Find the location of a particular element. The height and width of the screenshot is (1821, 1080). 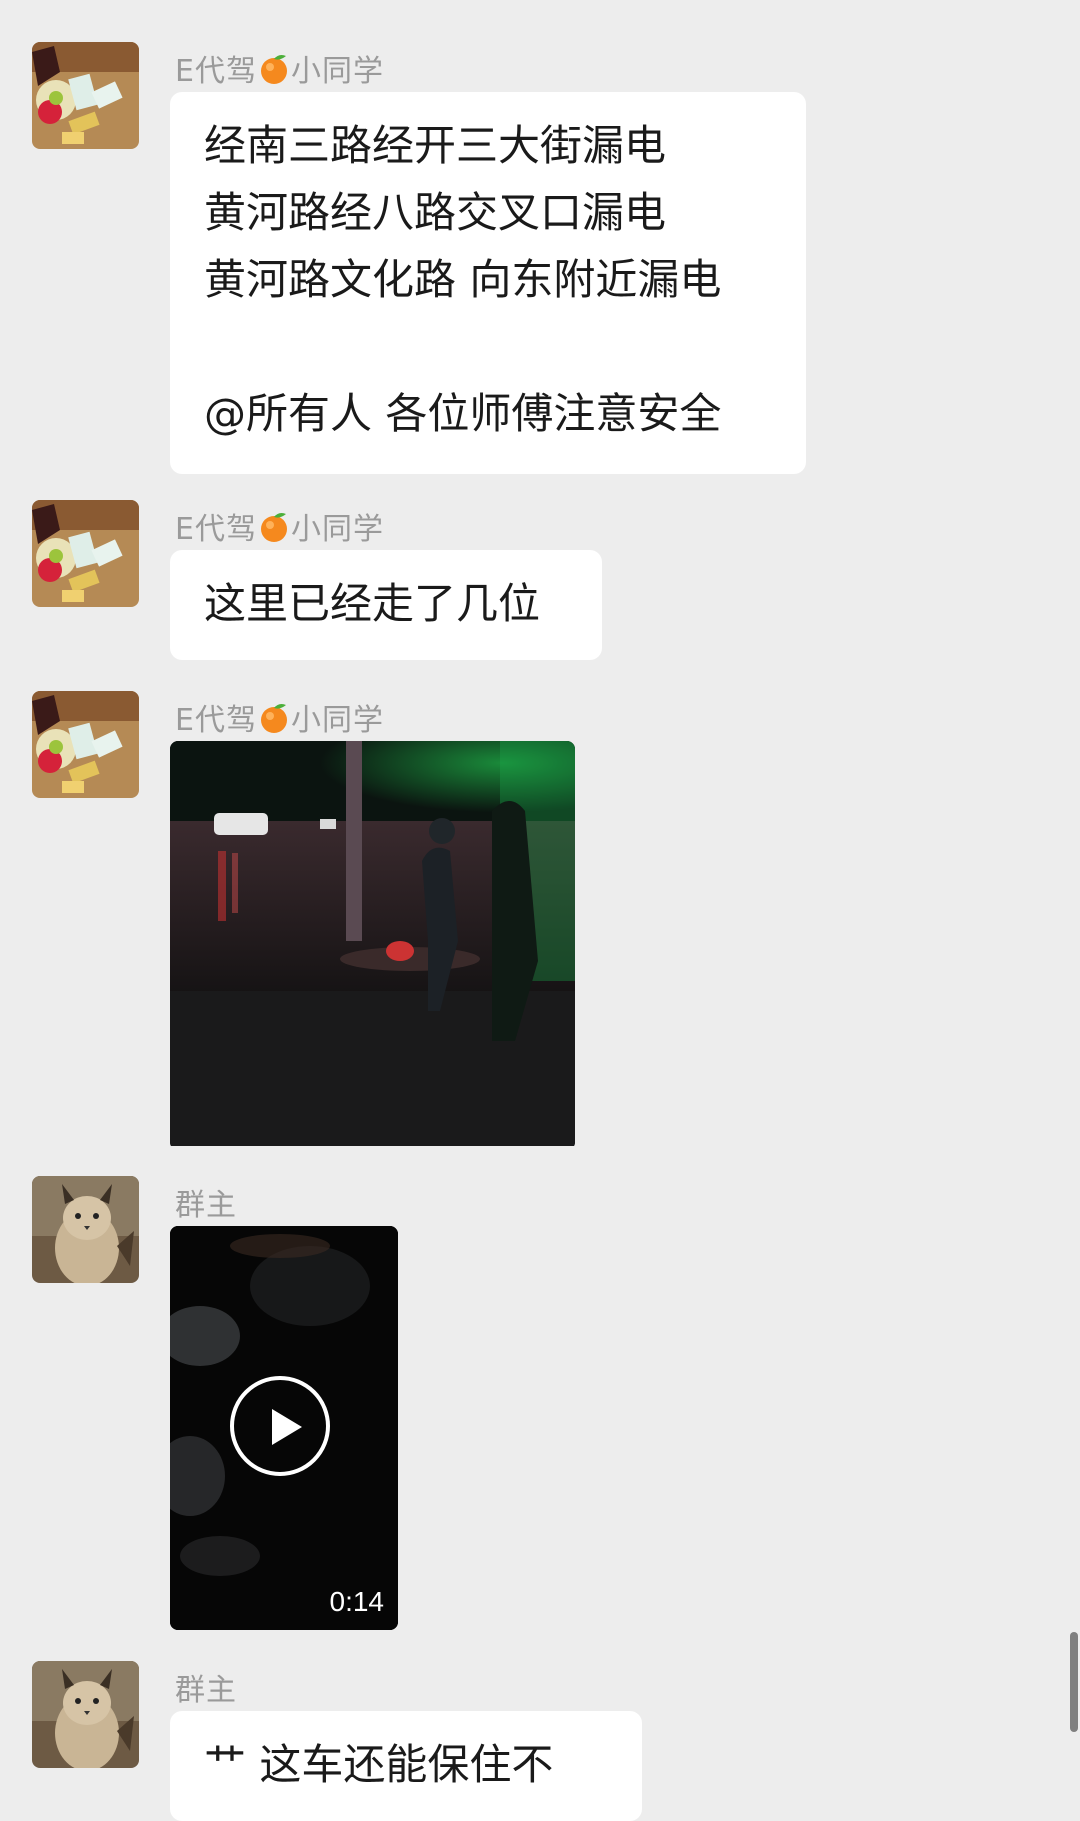

message-bubble: 艹 这车还能保住不 is located at coordinates (406, 1766).